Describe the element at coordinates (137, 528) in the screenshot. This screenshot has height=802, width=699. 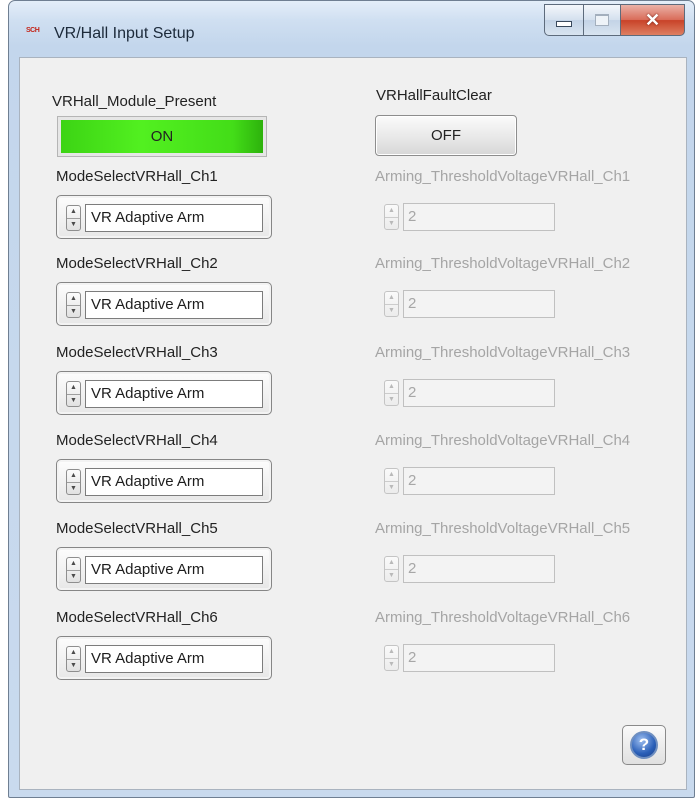
I see `mode-select-label-ch5: ModeSelectVRHall_Ch5` at that location.